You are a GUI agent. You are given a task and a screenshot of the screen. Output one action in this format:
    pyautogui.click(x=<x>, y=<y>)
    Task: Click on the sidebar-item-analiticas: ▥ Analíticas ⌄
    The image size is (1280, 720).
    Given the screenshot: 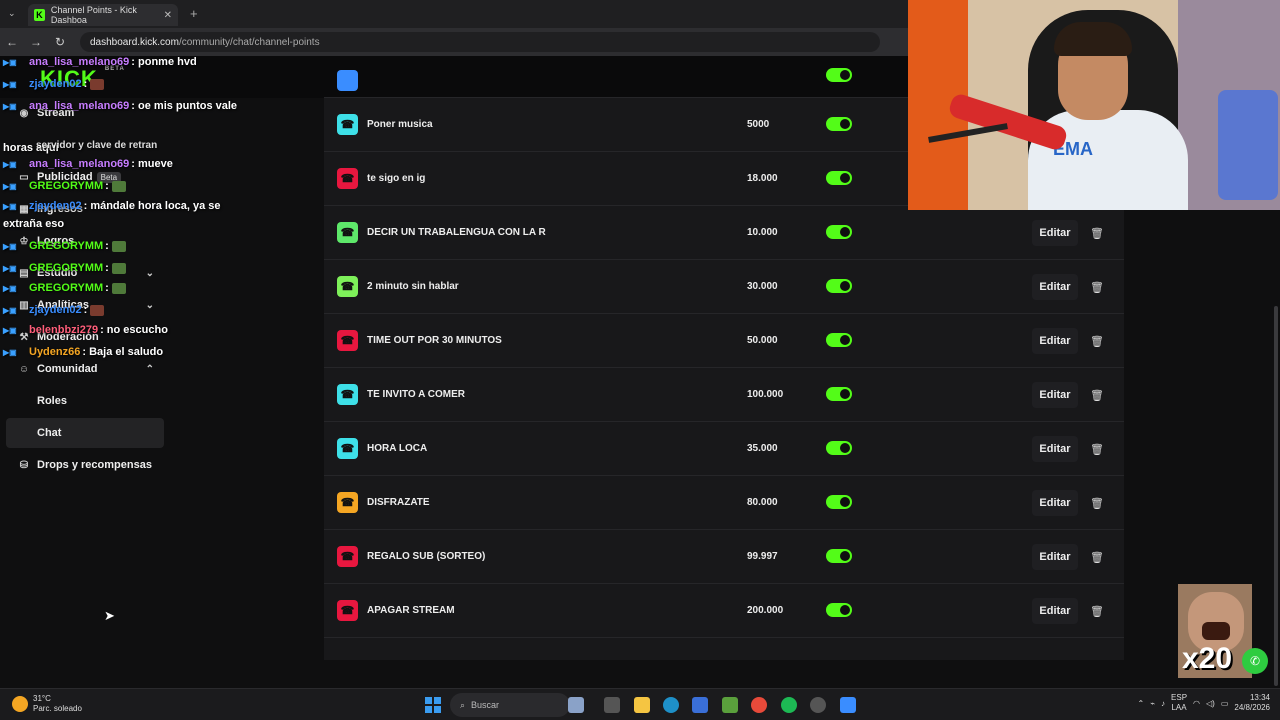 What is the action you would take?
    pyautogui.click(x=85, y=305)
    